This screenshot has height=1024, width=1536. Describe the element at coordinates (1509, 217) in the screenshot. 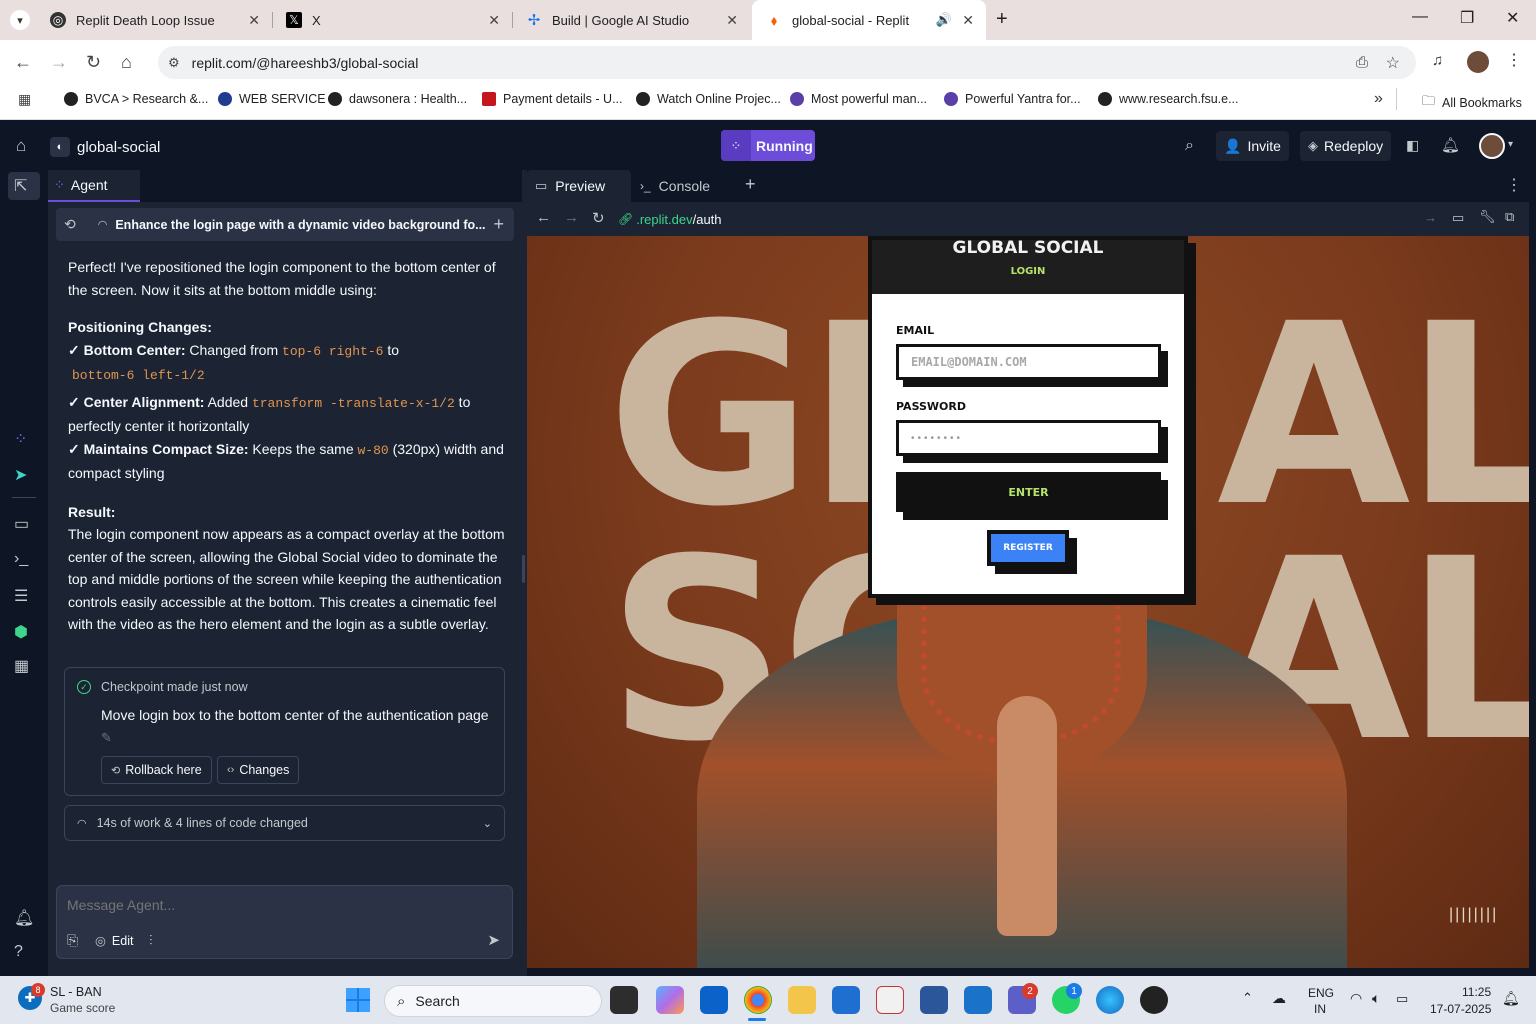

I see `open-new-tab-icon: ⧉` at that location.